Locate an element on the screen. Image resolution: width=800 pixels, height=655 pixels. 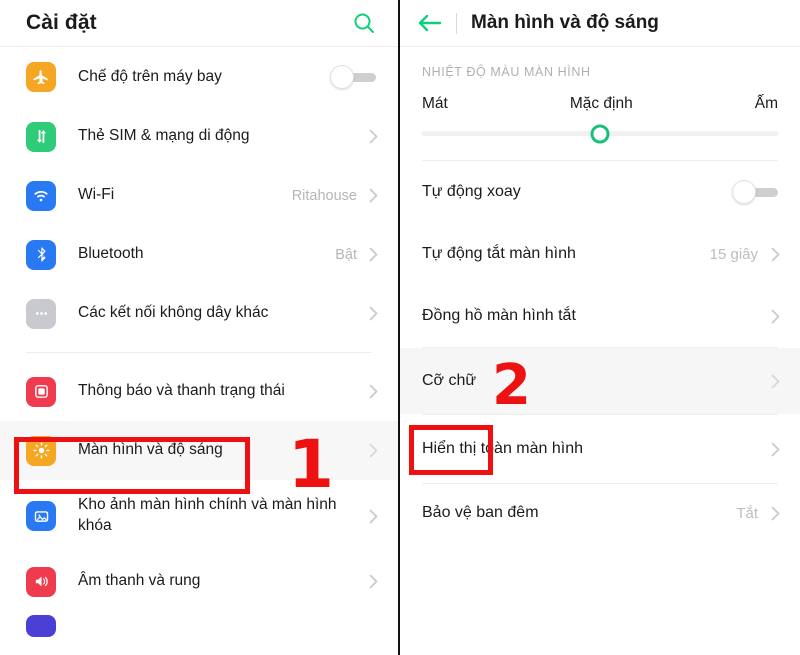
row-label: Hiển thị toàn màn hình is located at coordinates (502, 448).